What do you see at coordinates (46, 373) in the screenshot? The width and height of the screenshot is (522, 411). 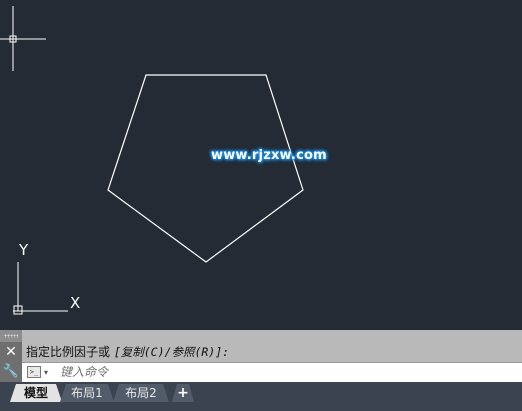 I see `chevron-down-icon: ▾` at bounding box center [46, 373].